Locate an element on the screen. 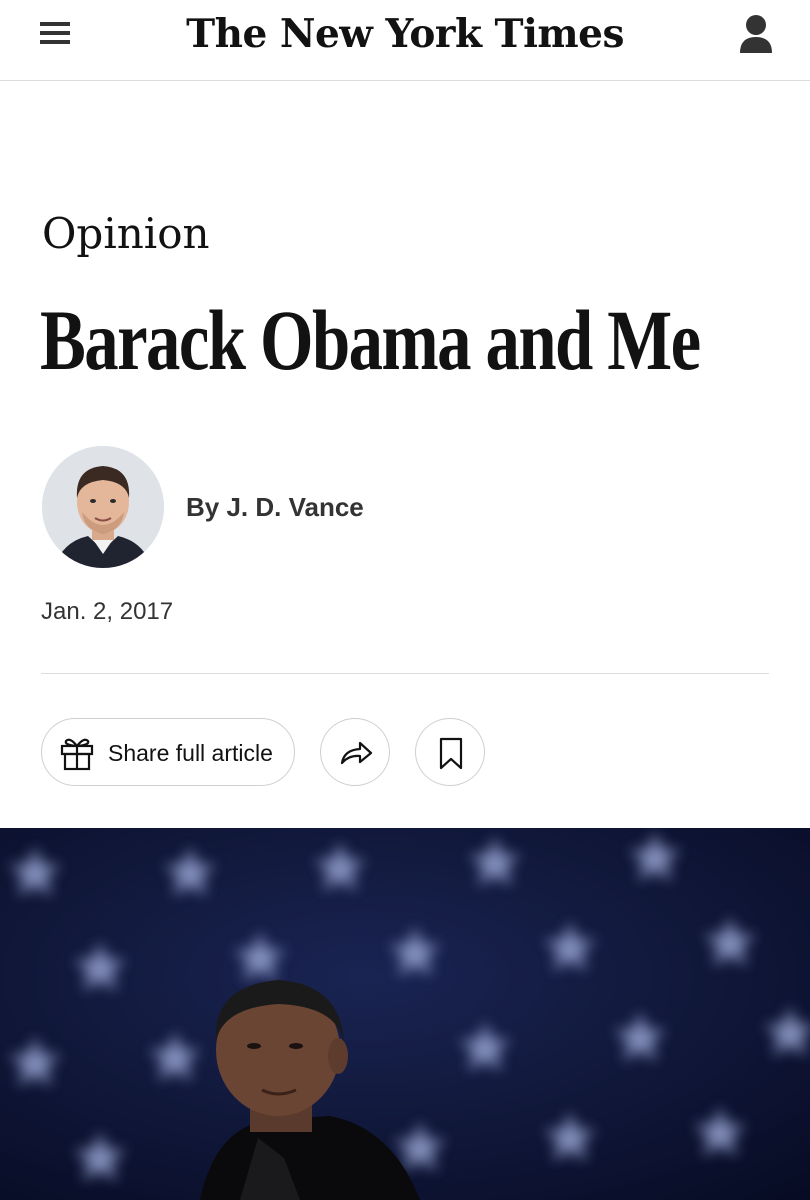  author-byline: By J. D. Vance is located at coordinates (275, 507).